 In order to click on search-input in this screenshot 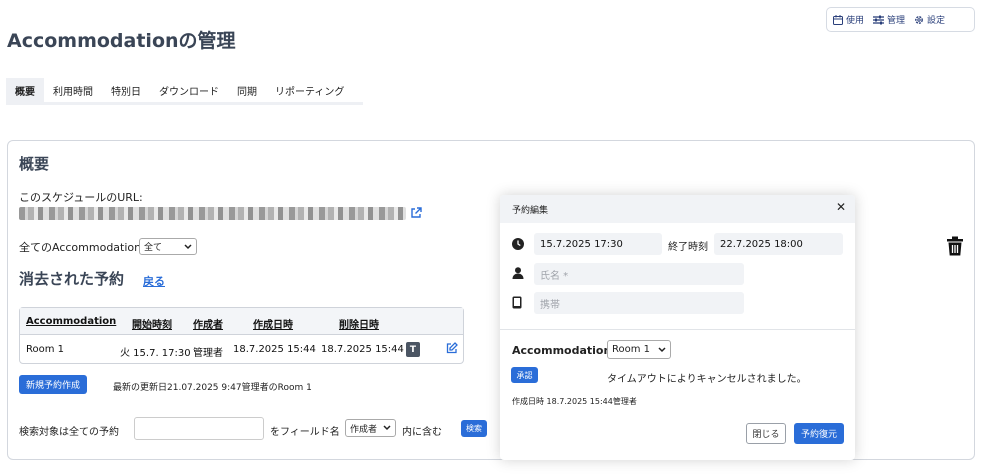, I will do `click(199, 428)`.